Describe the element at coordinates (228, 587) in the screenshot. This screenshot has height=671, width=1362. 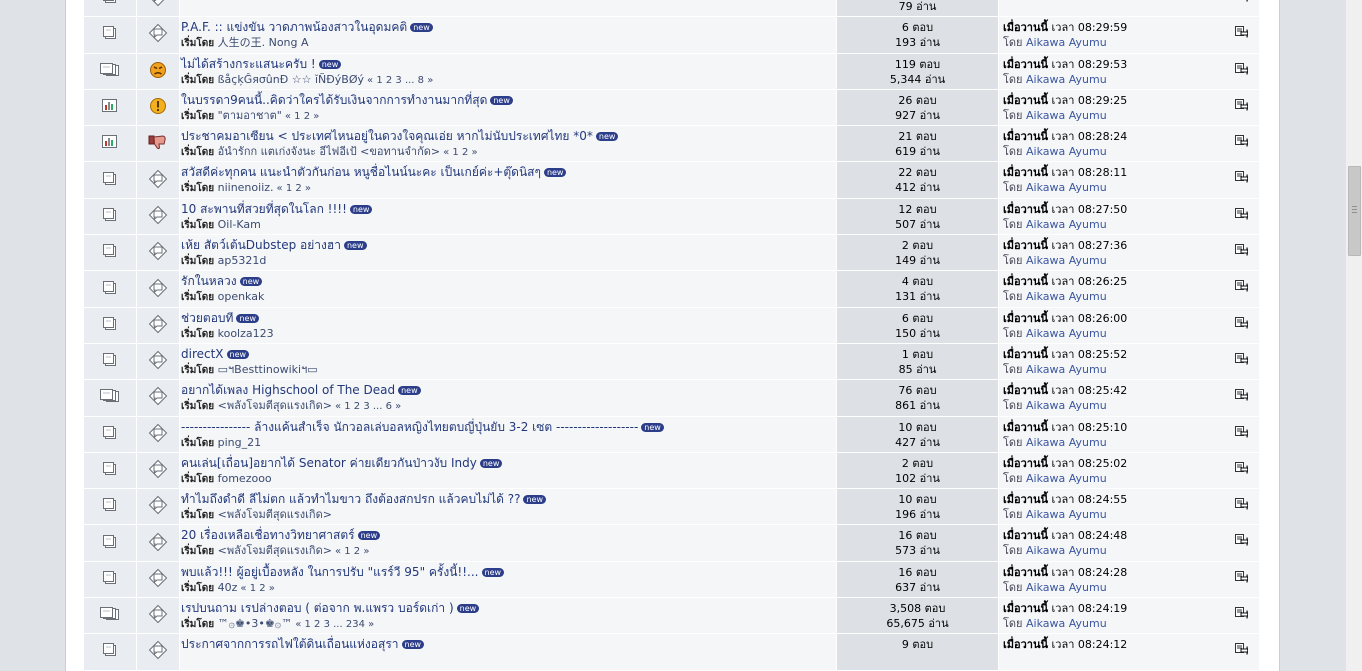
I see `topic-starter-link: 40z` at that location.